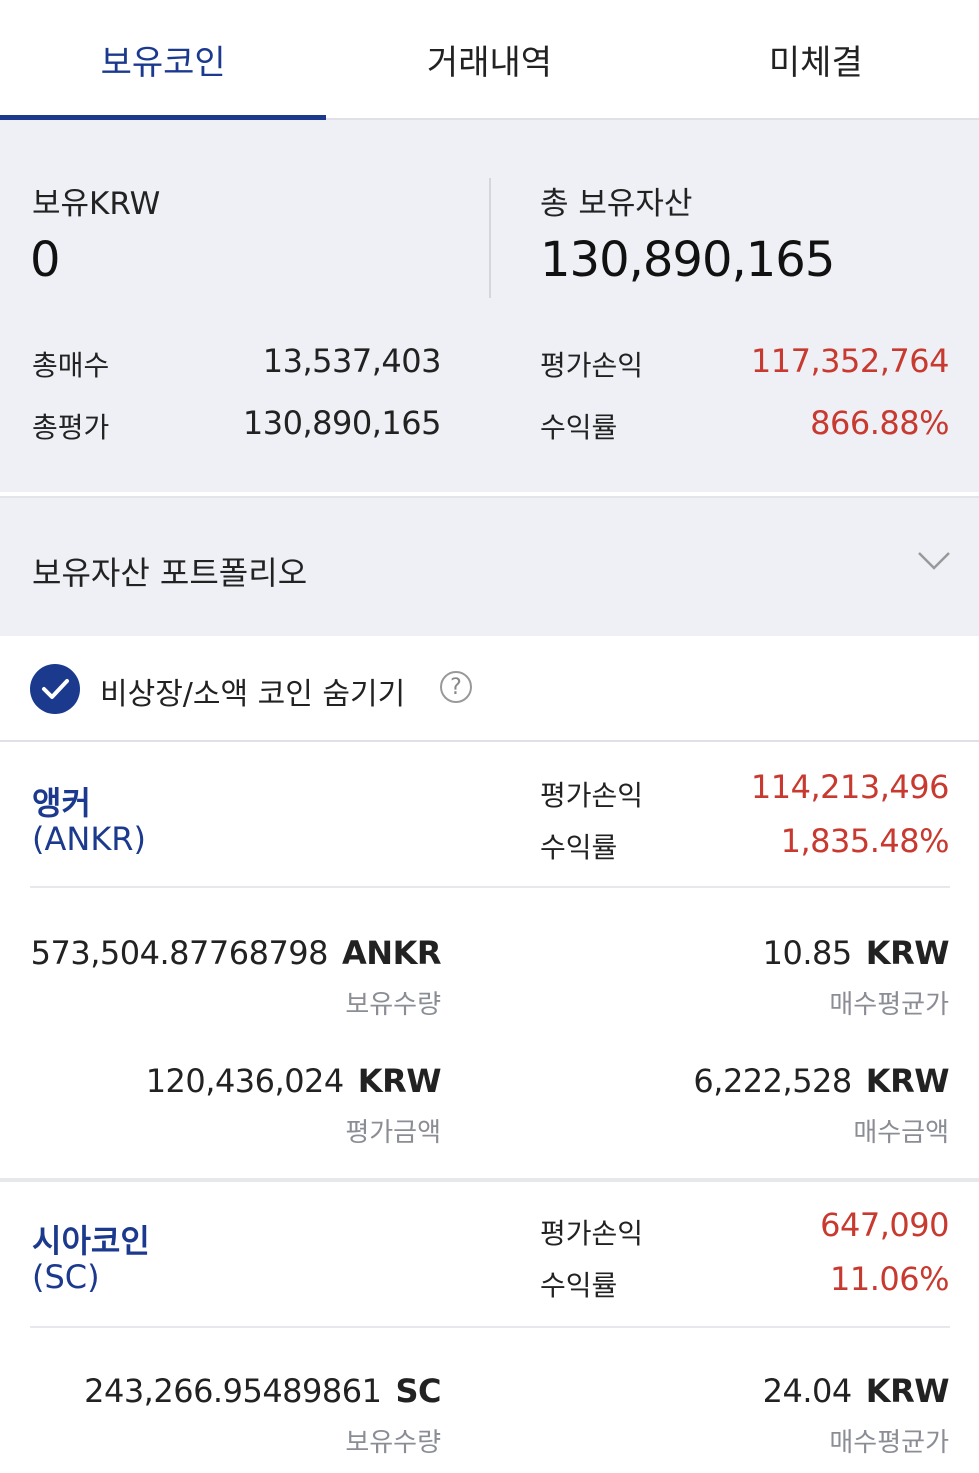 Image resolution: width=979 pixels, height=1473 pixels. I want to click on tab-unfilled: 미체결, so click(816, 59).